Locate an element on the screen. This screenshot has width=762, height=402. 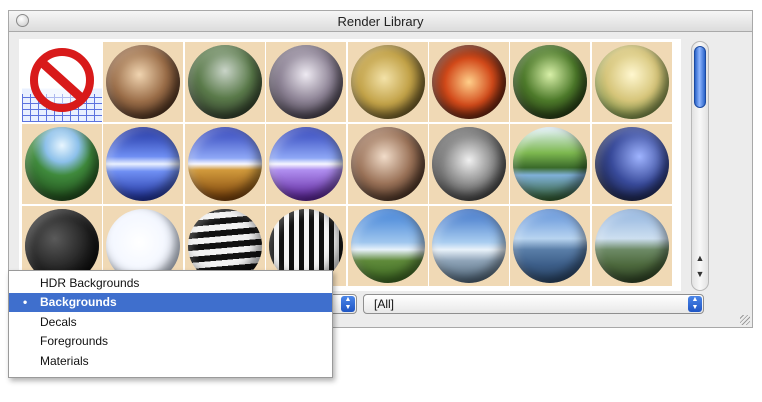
menu-item-label: Backgrounds is located at coordinates (78, 302).